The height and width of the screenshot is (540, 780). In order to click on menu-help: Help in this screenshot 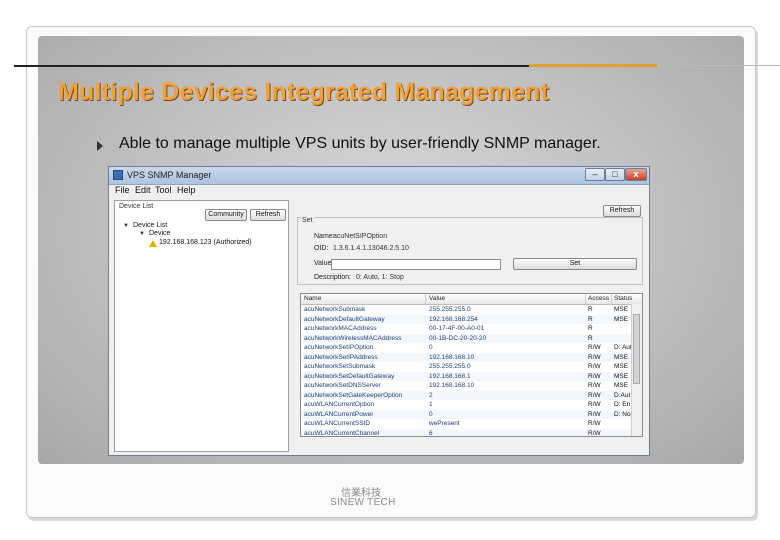, I will do `click(186, 190)`.